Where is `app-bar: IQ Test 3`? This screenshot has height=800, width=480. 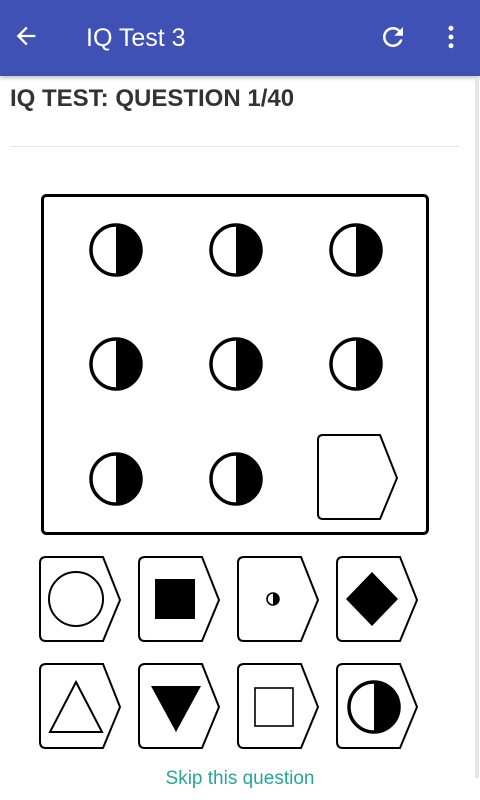 app-bar: IQ Test 3 is located at coordinates (240, 38).